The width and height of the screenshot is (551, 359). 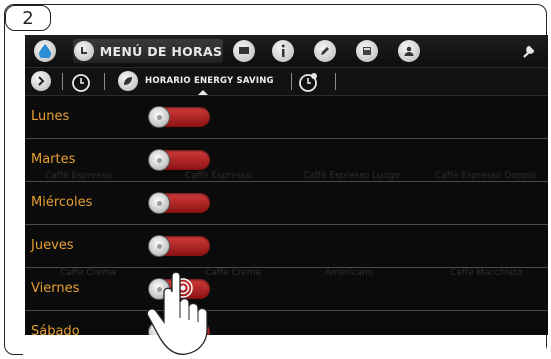 I want to click on calculator-menu-button, so click(x=367, y=51).